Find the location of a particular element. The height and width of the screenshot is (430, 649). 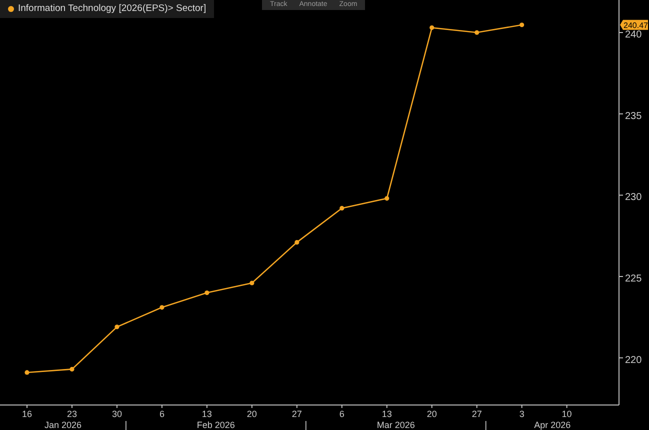

month-label: Apr 2026 is located at coordinates (552, 425).